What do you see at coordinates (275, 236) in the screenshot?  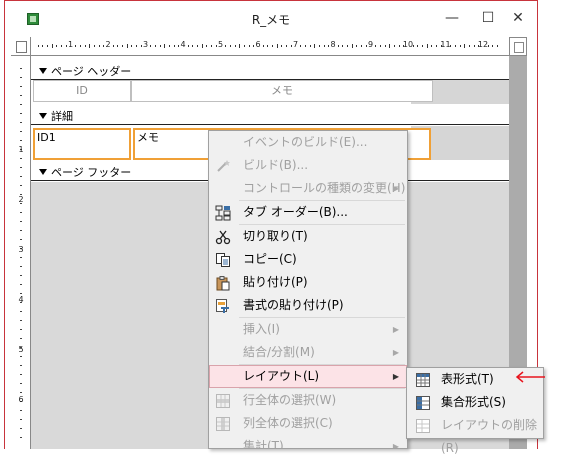 I see `menu-item-label: 切り取り(T)` at bounding box center [275, 236].